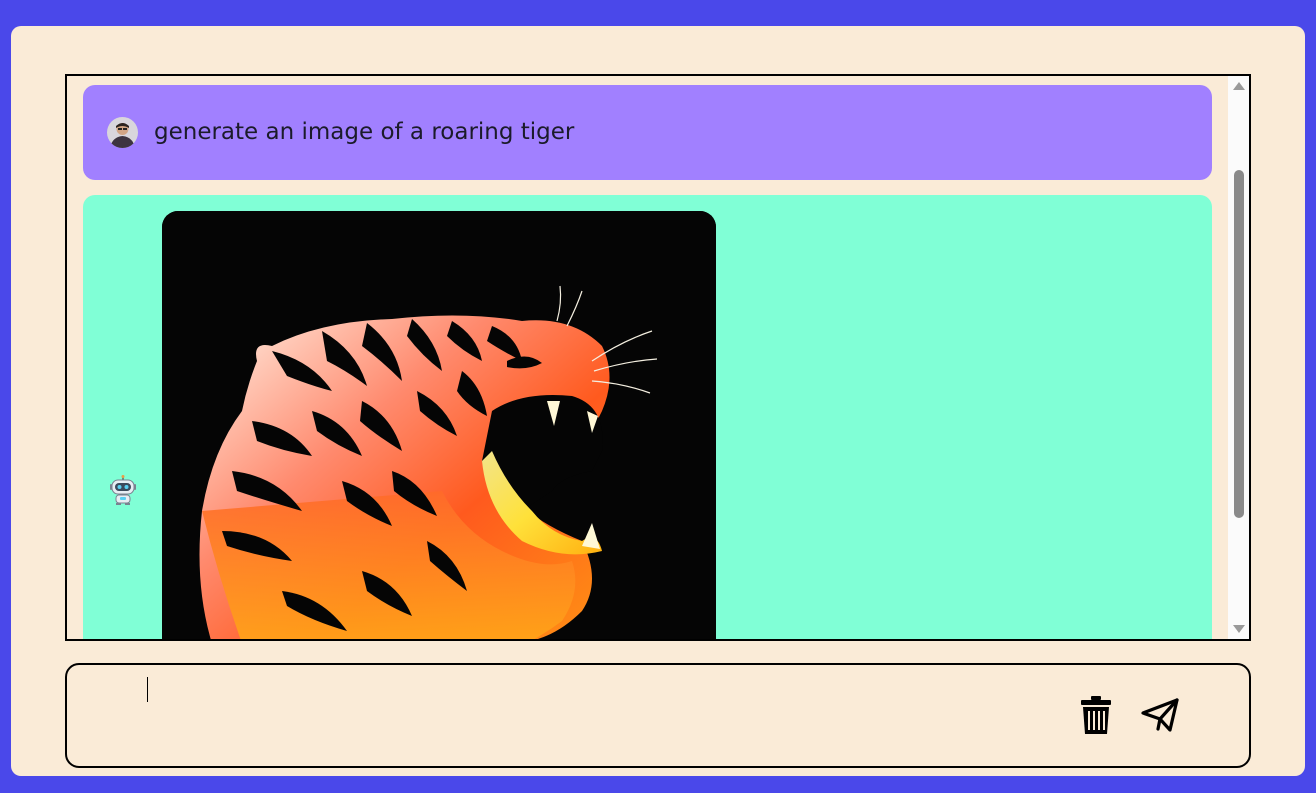 This screenshot has width=1316, height=793. What do you see at coordinates (122, 132) in the screenshot?
I see `user-avatar-icon` at bounding box center [122, 132].